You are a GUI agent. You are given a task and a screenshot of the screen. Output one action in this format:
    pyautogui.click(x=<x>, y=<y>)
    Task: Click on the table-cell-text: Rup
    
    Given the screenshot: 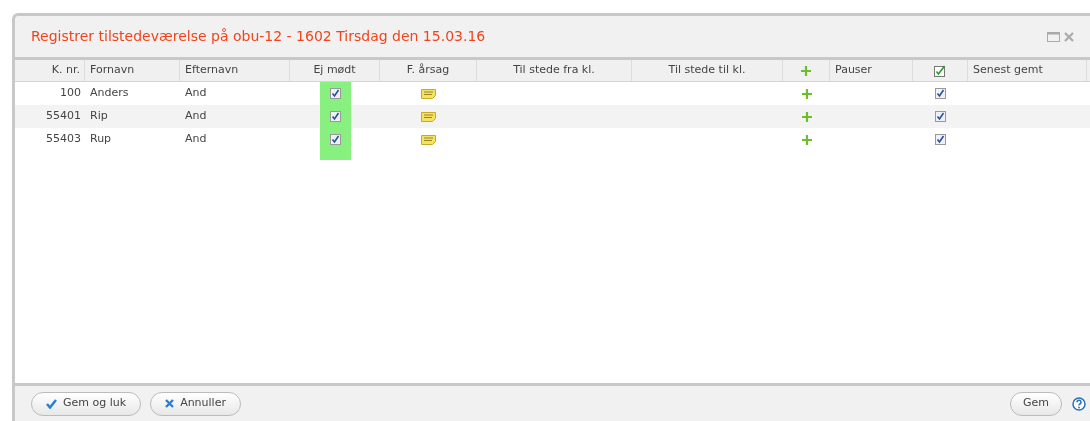 What is the action you would take?
    pyautogui.click(x=101, y=139)
    